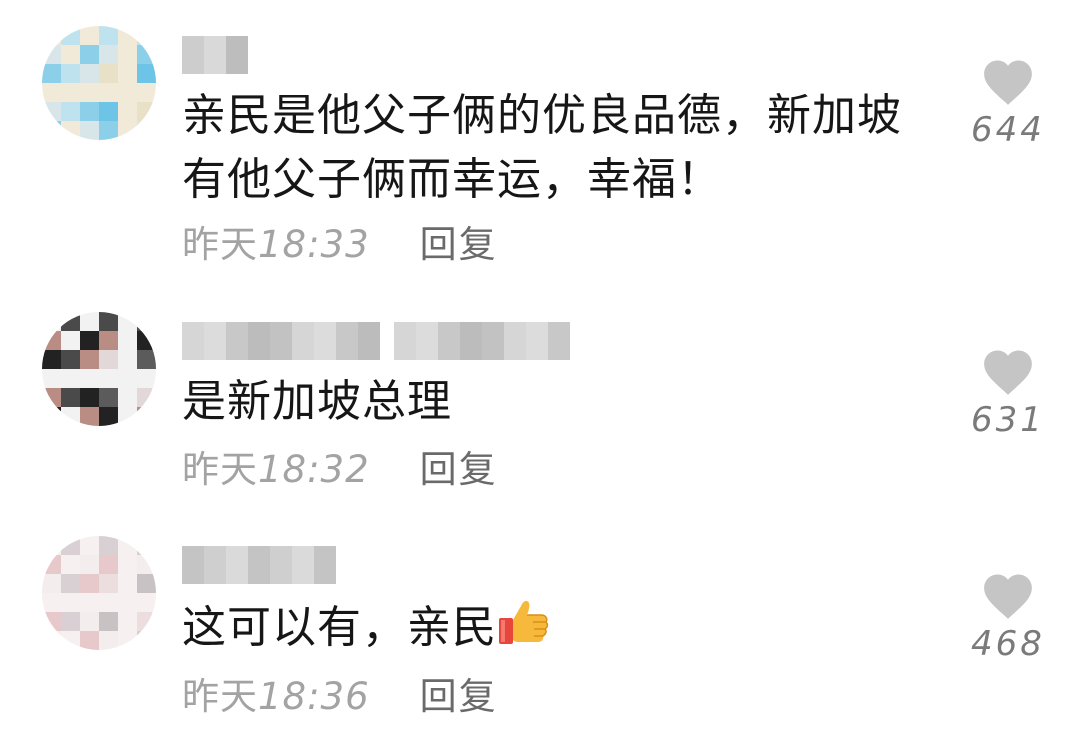 The image size is (1080, 743). What do you see at coordinates (339, 627) in the screenshot?
I see `comment-text-content: 这可以有，亲民` at bounding box center [339, 627].